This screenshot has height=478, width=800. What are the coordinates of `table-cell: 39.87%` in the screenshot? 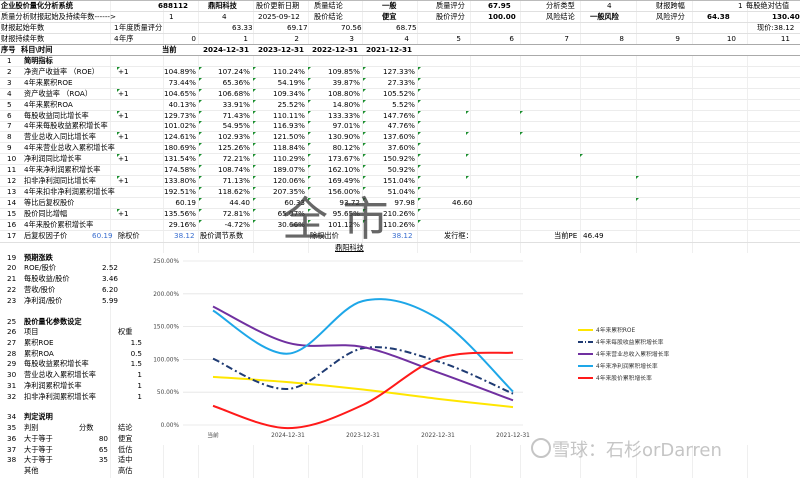 It's located at (346, 82).